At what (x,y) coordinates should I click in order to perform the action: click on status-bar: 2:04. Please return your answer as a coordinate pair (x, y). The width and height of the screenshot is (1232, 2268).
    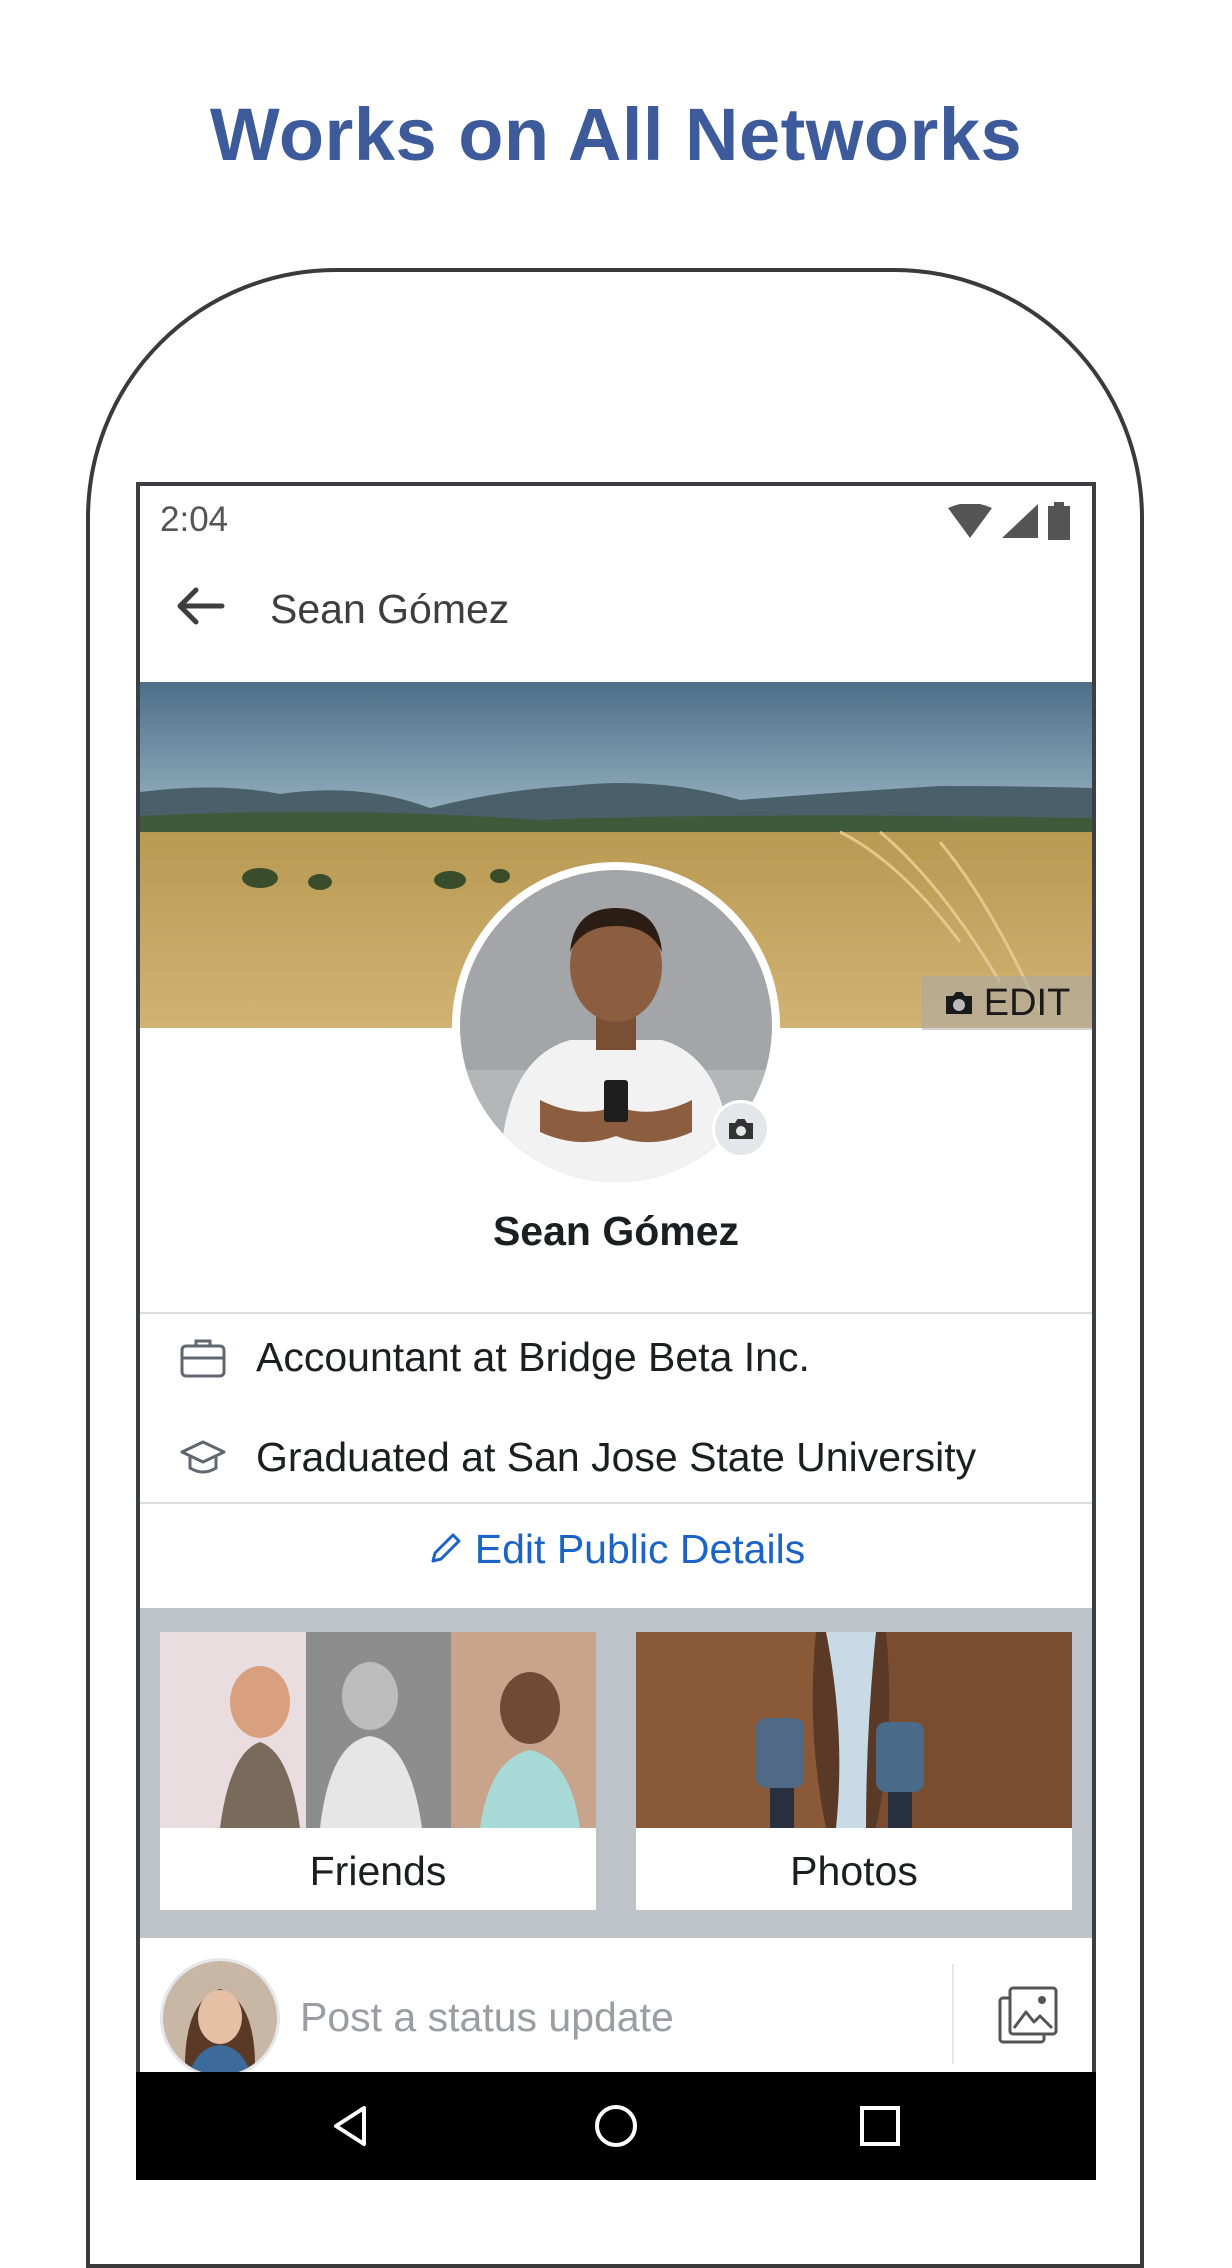
    Looking at the image, I should click on (616, 518).